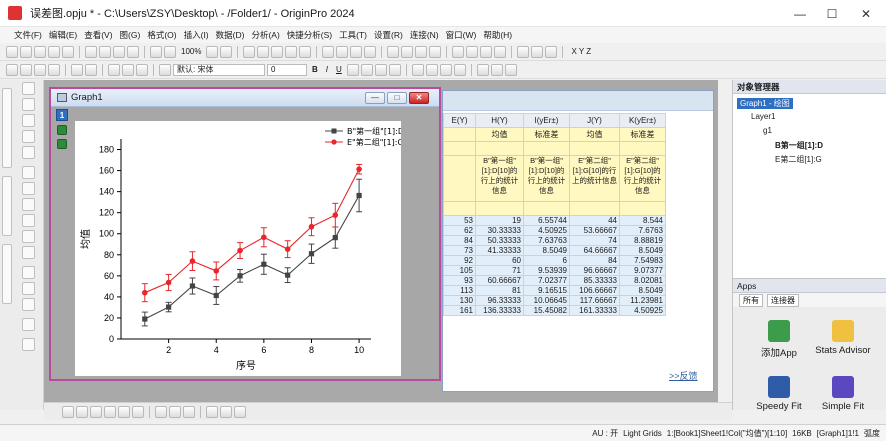  I want to click on close-button: ✕, so click(866, 13).